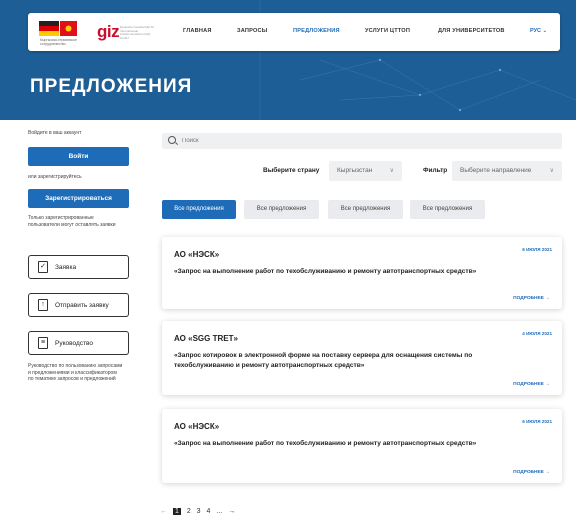 The height and width of the screenshot is (519, 576). Describe the element at coordinates (163, 511) in the screenshot. I see `prev-page-arrow-icon: ←` at that location.